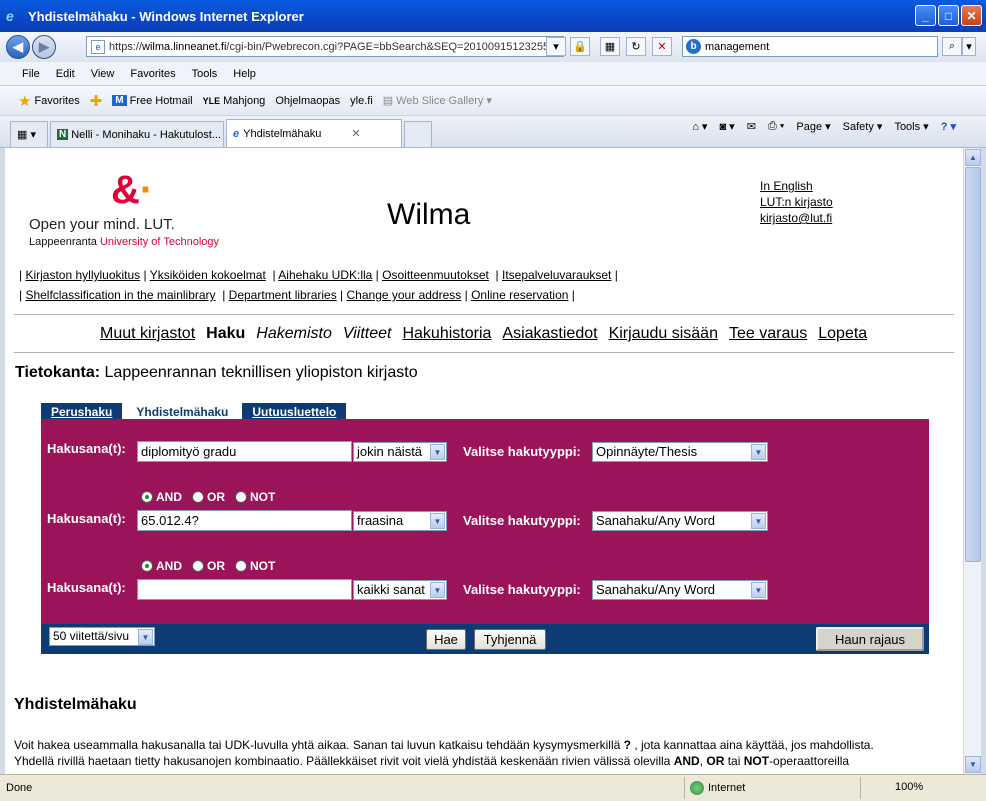  What do you see at coordinates (161, 497) in the screenshot?
I see `radio-and-1: AND` at bounding box center [161, 497].